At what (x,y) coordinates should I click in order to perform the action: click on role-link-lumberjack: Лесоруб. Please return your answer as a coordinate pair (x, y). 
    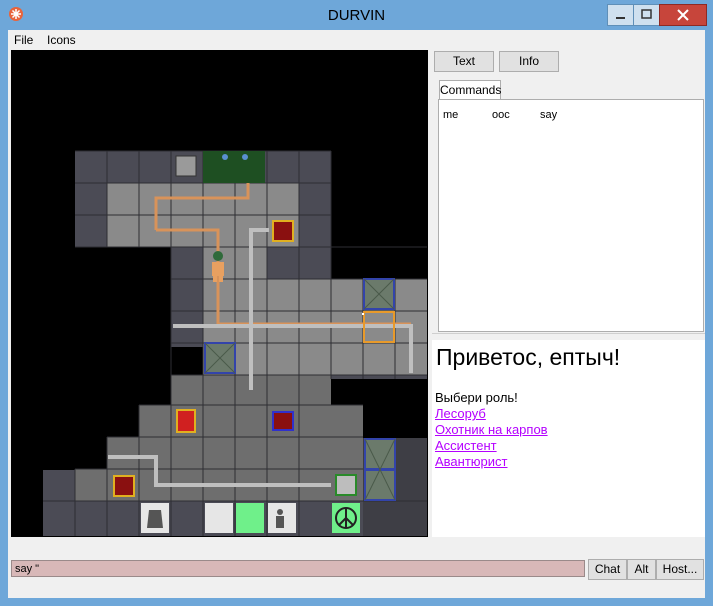
    Looking at the image, I should click on (460, 413).